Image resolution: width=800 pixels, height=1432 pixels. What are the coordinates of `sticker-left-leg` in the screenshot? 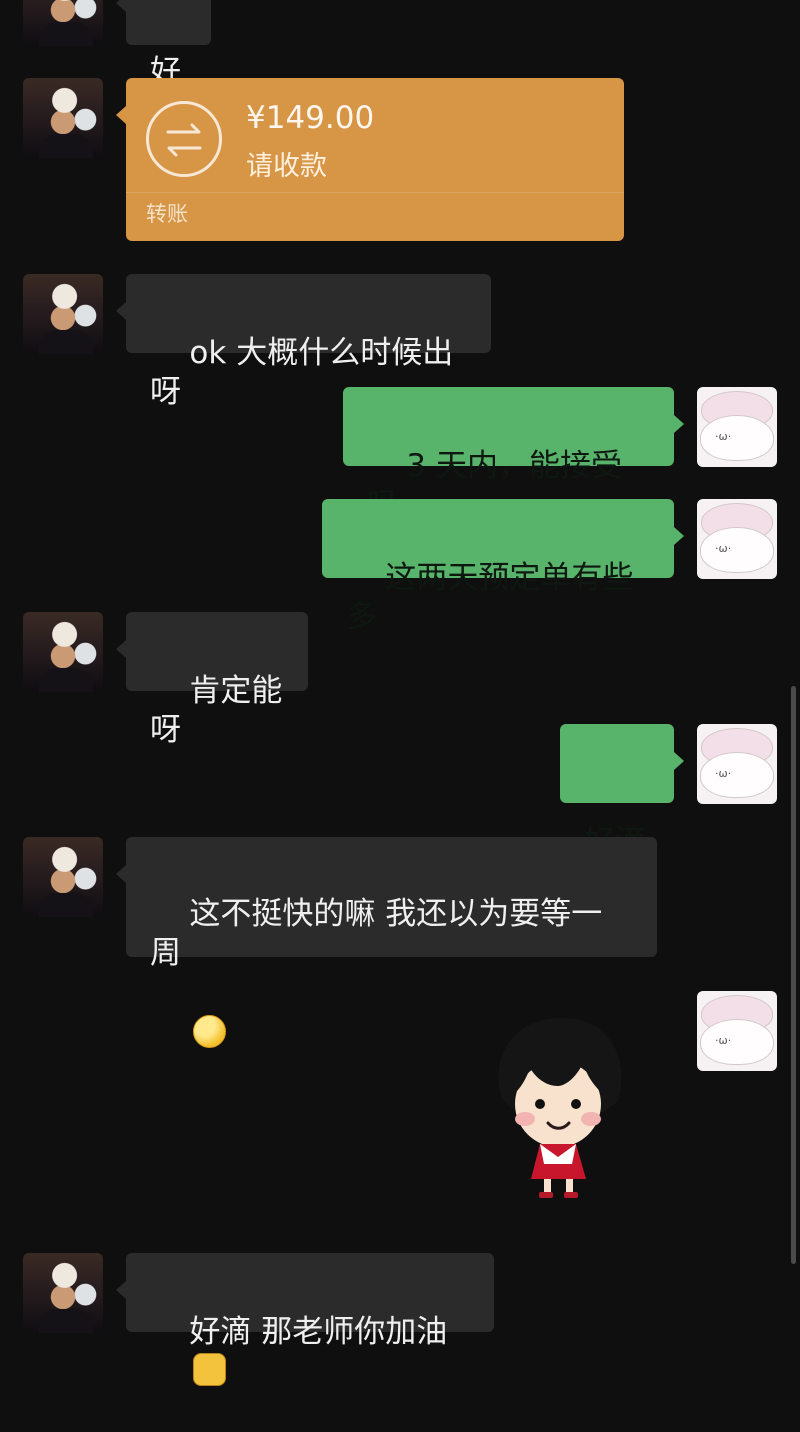 It's located at (547, 1186).